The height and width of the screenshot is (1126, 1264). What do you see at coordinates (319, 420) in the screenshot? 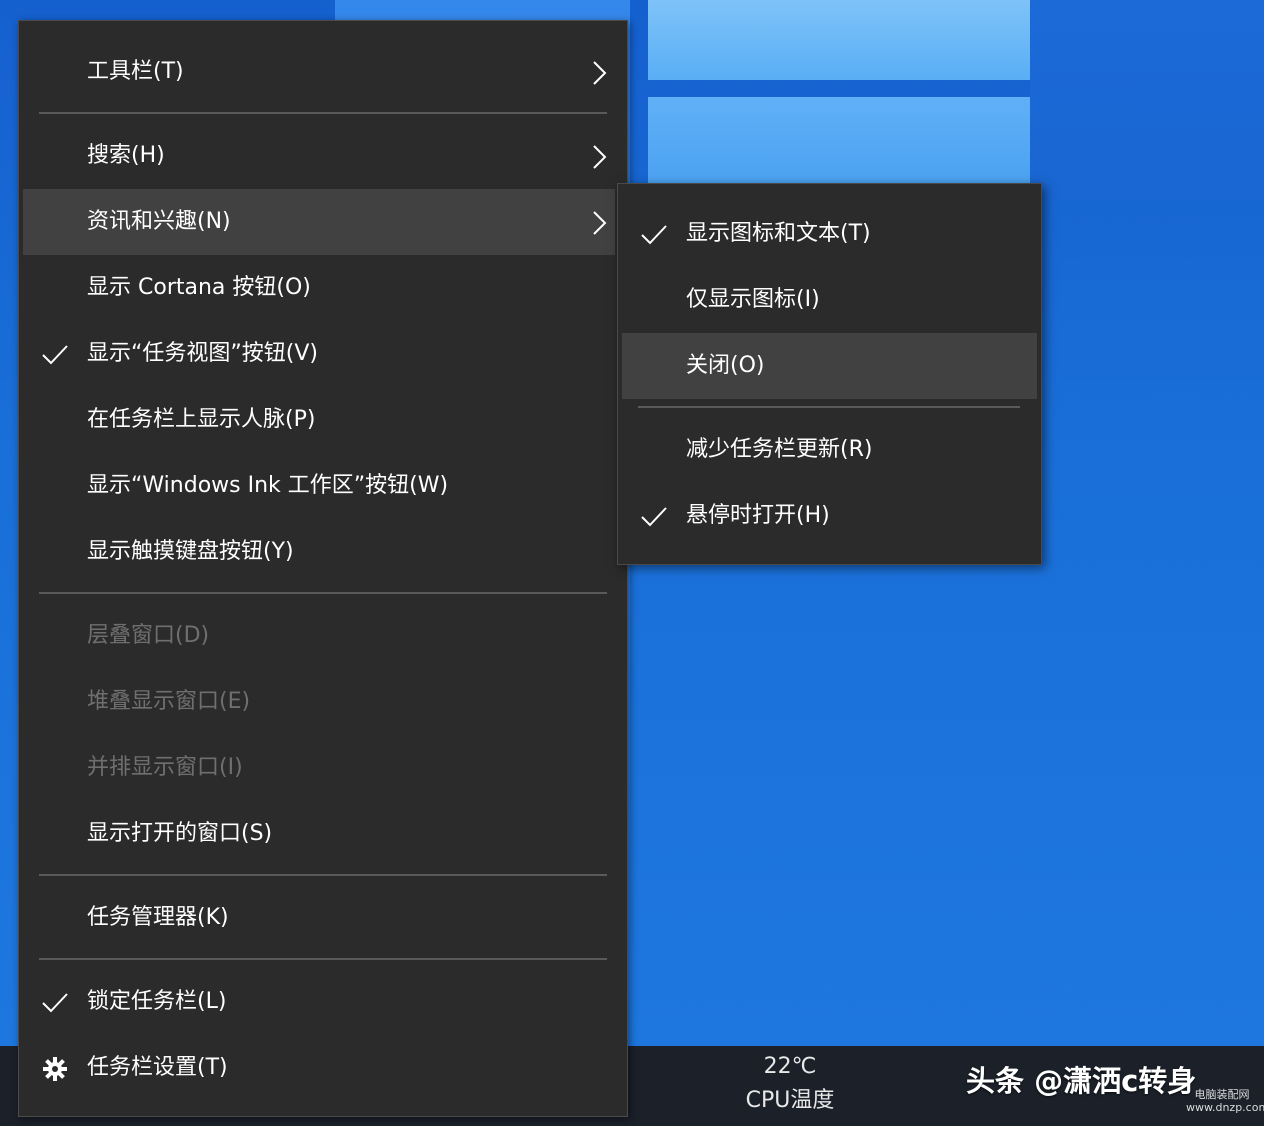
I see `menu-item-show-people: 在任务栏上显示人脉(P)` at bounding box center [319, 420].